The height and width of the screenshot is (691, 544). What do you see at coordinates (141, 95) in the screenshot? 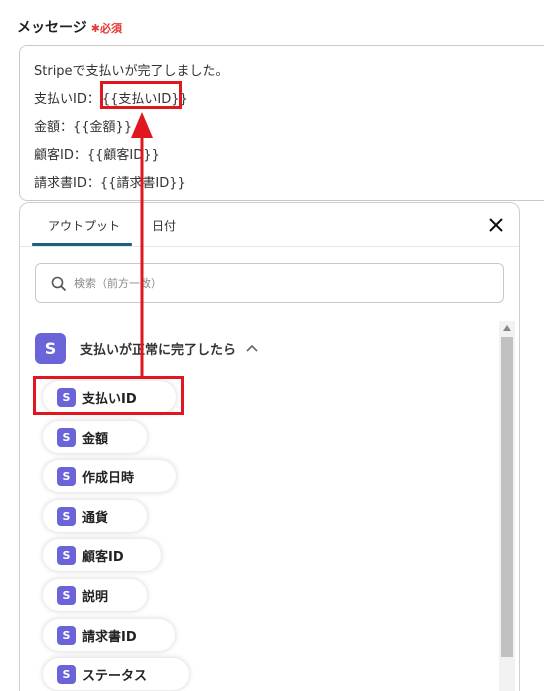
I see `token-highlight-box` at bounding box center [141, 95].